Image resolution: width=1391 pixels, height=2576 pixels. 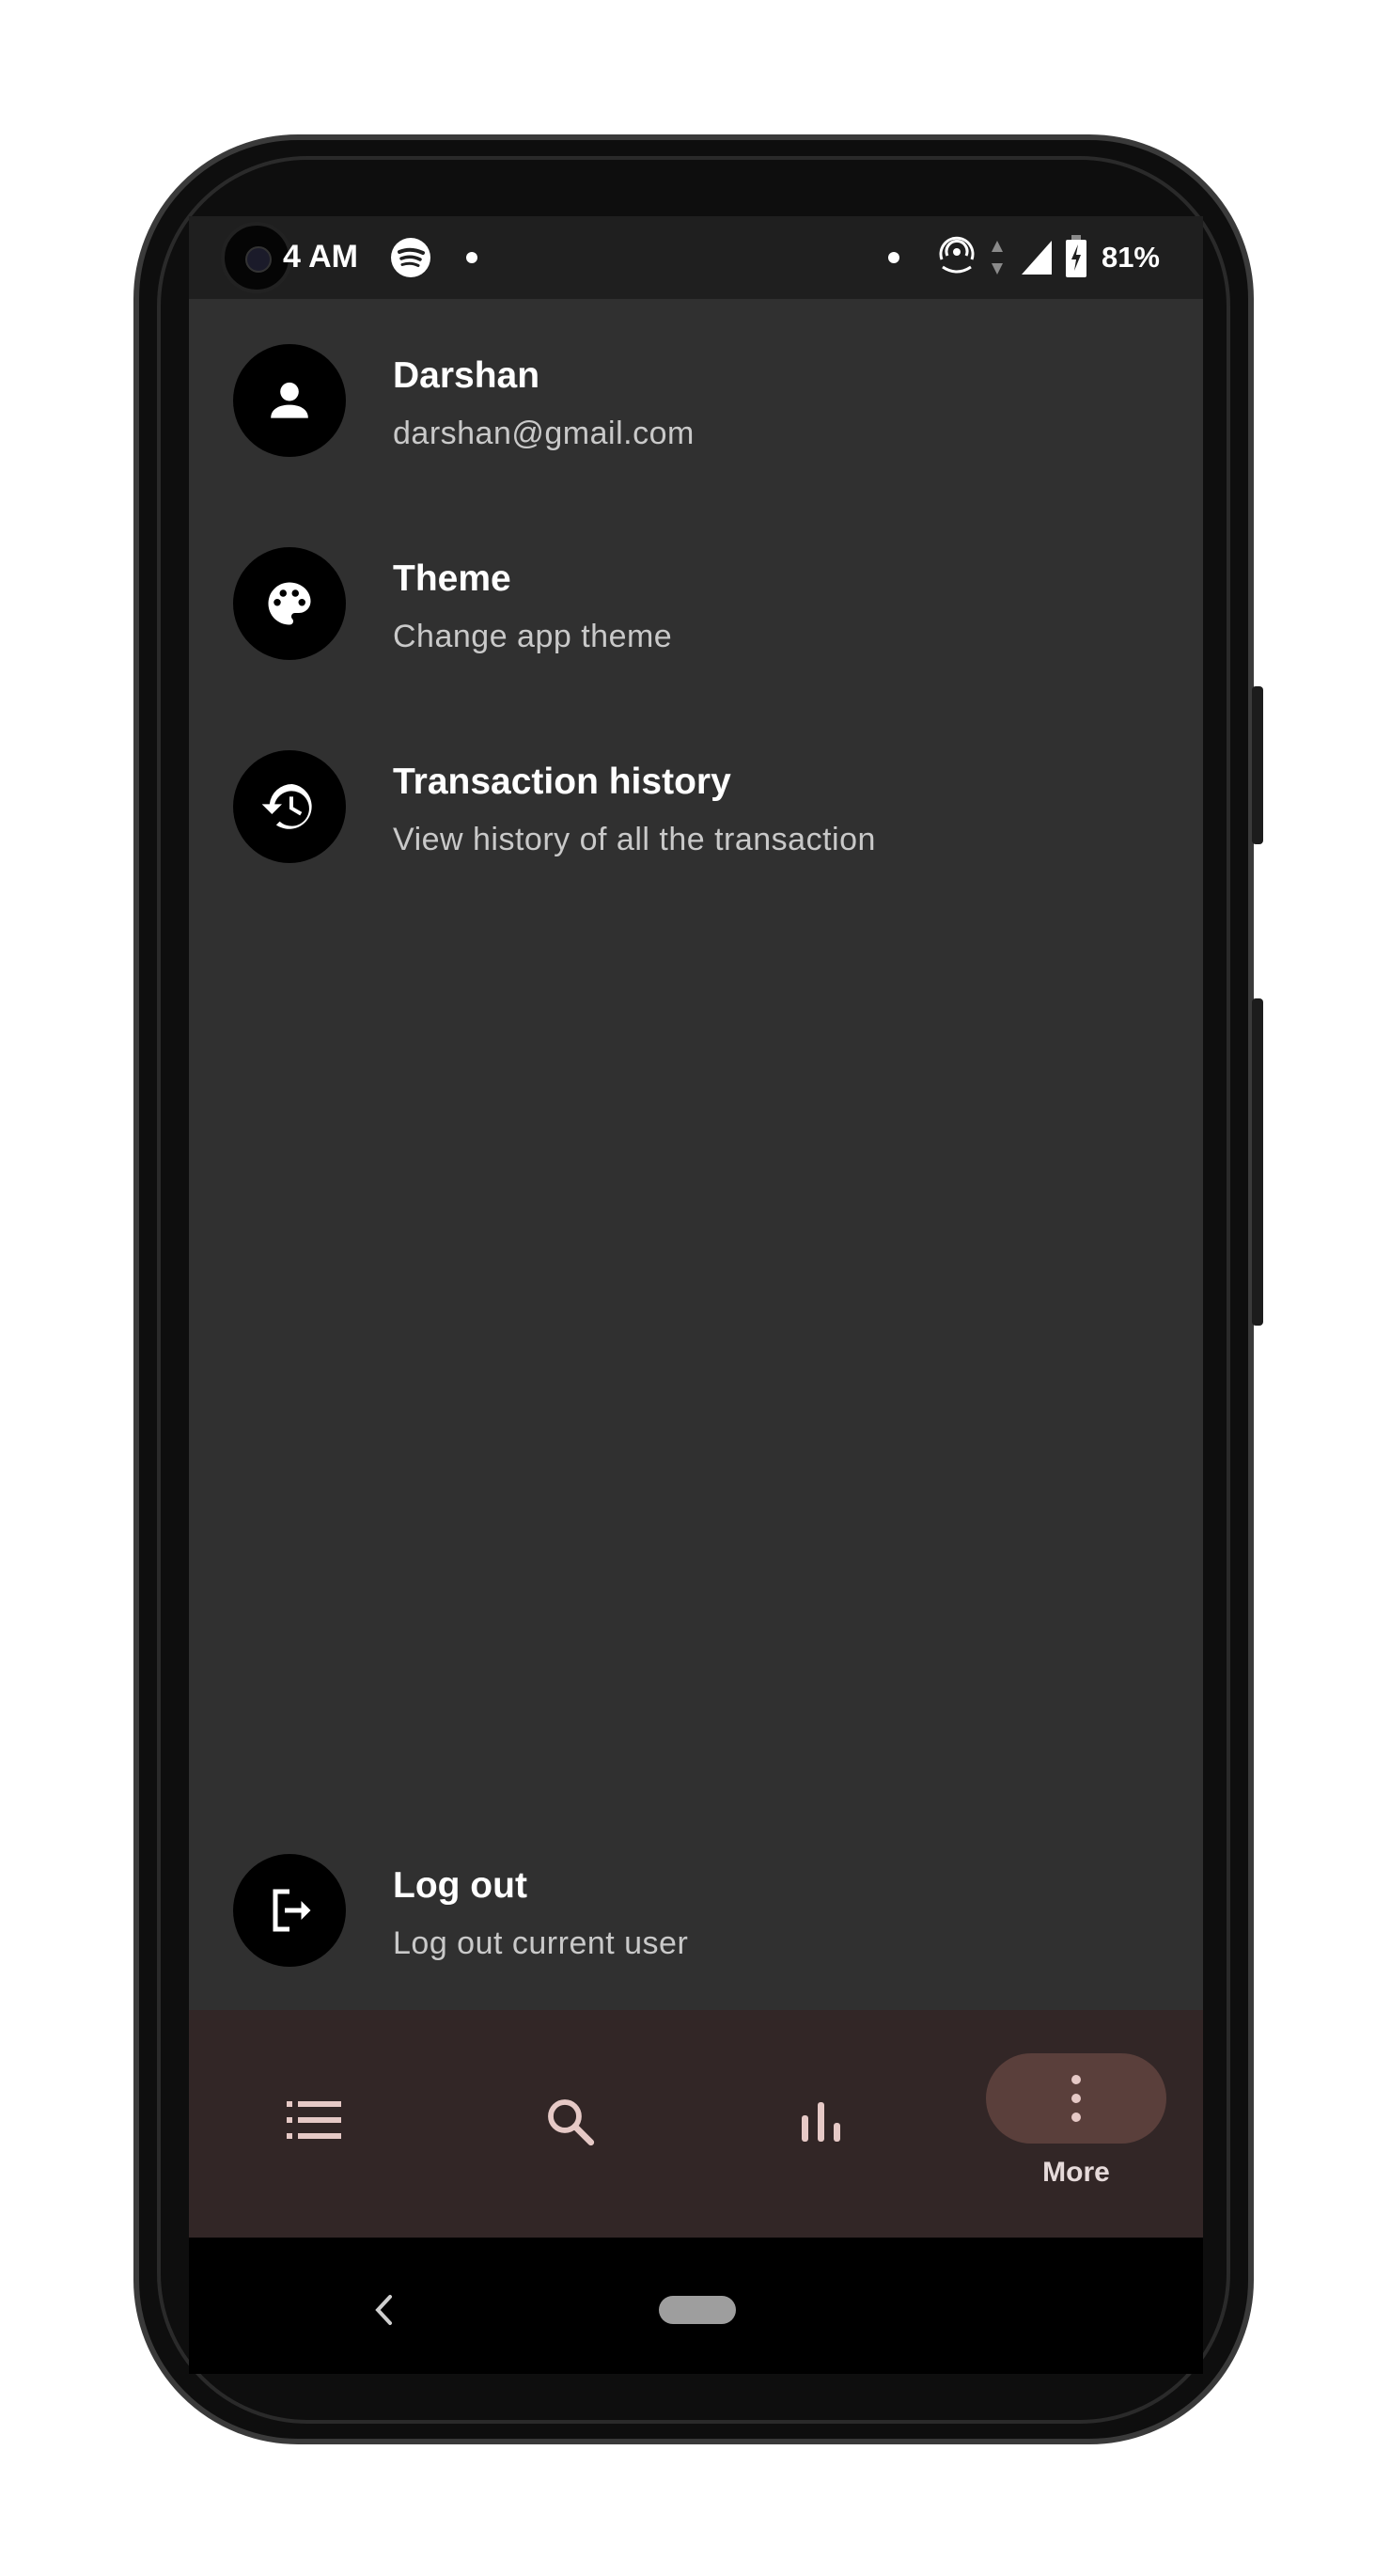 What do you see at coordinates (541, 1943) in the screenshot?
I see `logout-subtitle: Log out current user` at bounding box center [541, 1943].